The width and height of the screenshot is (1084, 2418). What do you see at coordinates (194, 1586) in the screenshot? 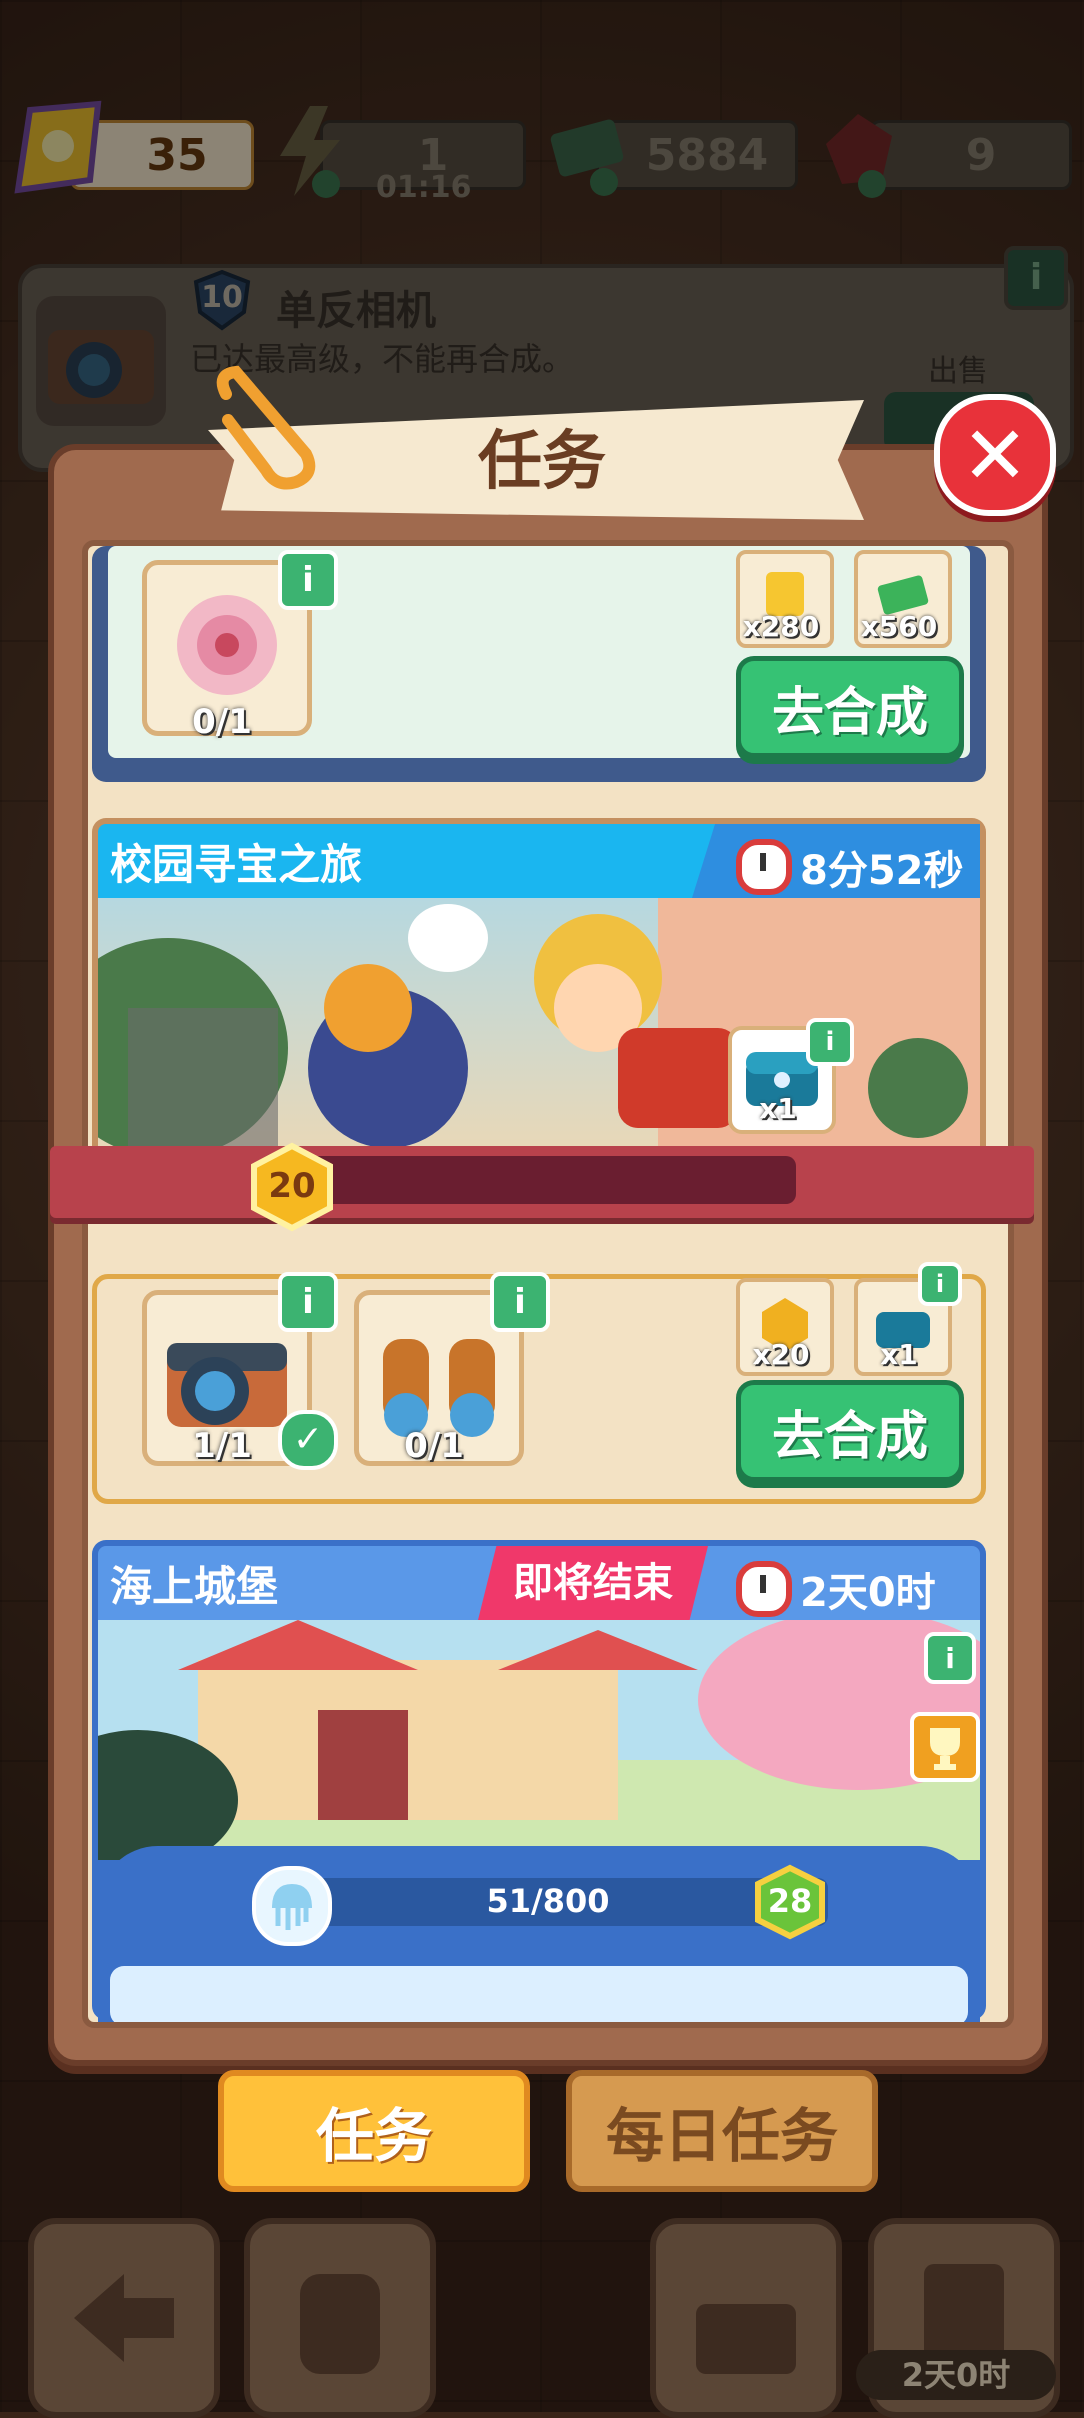
I see `event-title: 海上城堡` at bounding box center [194, 1586].